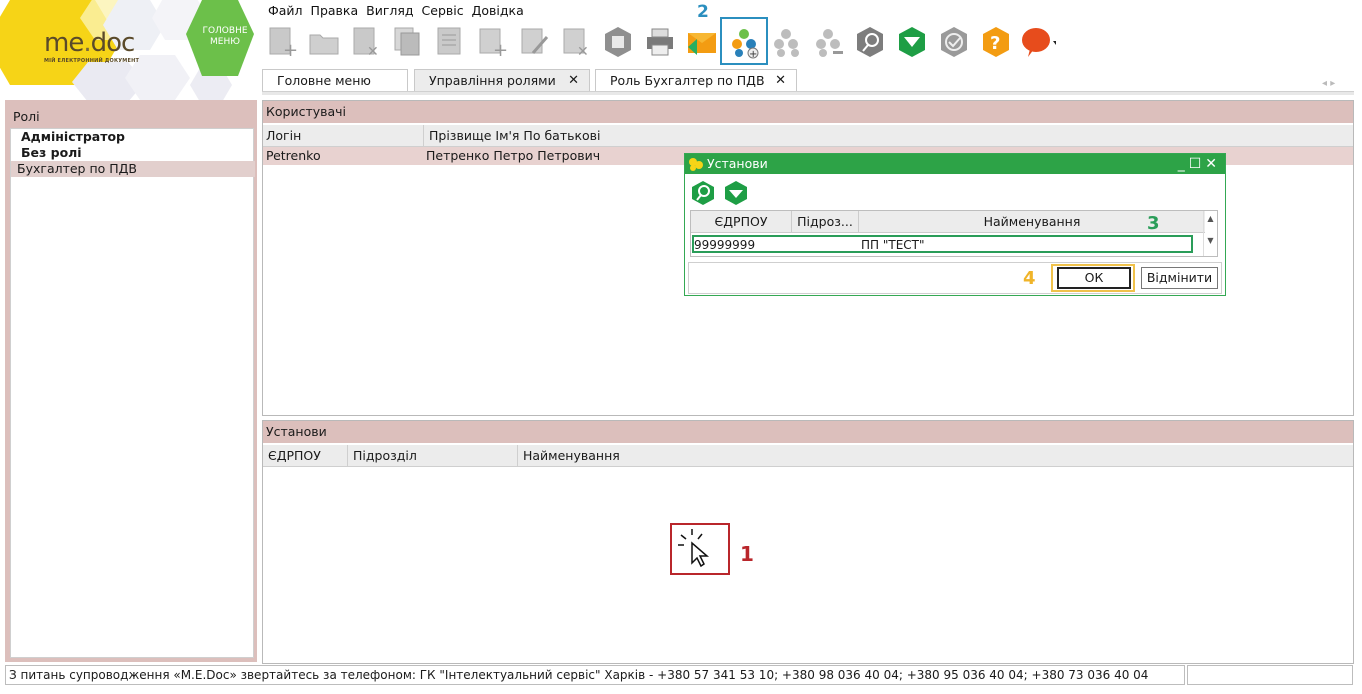  Describe the element at coordinates (498, 11) in the screenshot. I see `menu-help: Довідка` at that location.